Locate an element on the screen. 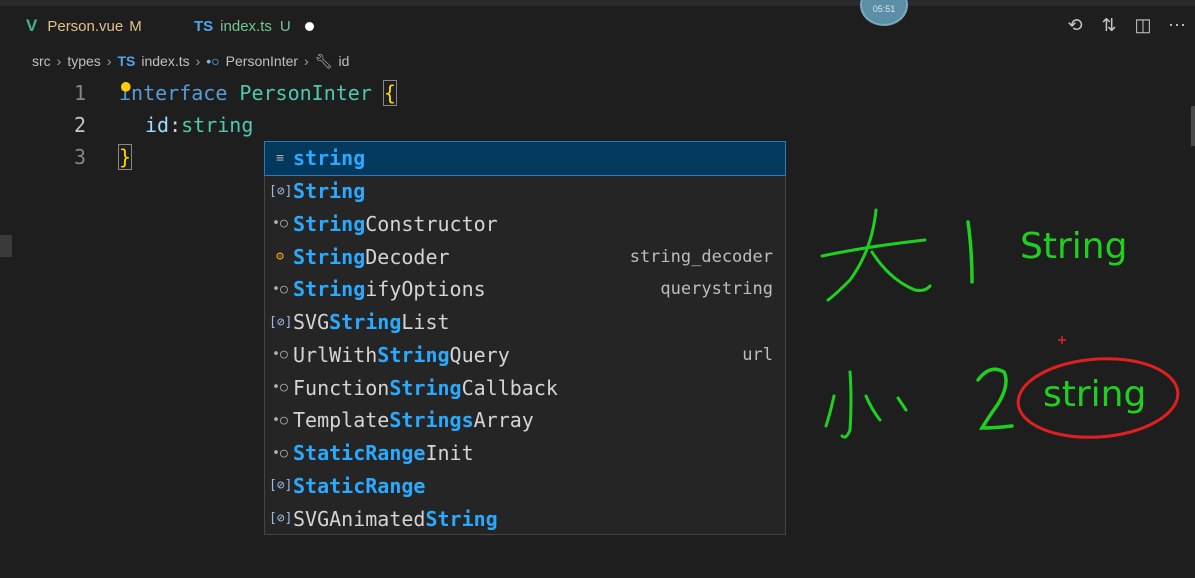 The height and width of the screenshot is (578, 1195). suggestion-item: •○ StringifyOptions querystring is located at coordinates (525, 289).